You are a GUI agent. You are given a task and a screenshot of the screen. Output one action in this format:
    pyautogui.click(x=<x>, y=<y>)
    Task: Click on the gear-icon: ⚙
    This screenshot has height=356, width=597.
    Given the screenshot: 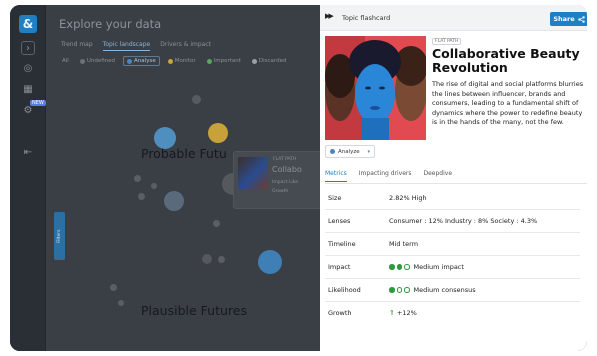 What is the action you would take?
    pyautogui.click(x=28, y=111)
    